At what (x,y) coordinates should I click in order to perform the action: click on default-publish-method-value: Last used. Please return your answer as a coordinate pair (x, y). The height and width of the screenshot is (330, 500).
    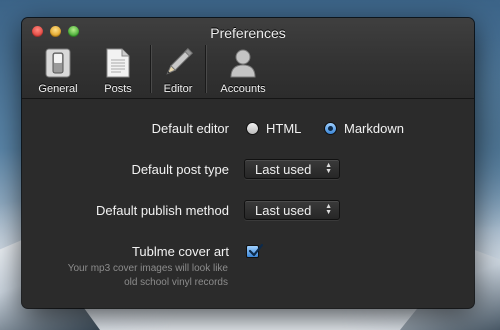
    Looking at the image, I should click on (283, 210).